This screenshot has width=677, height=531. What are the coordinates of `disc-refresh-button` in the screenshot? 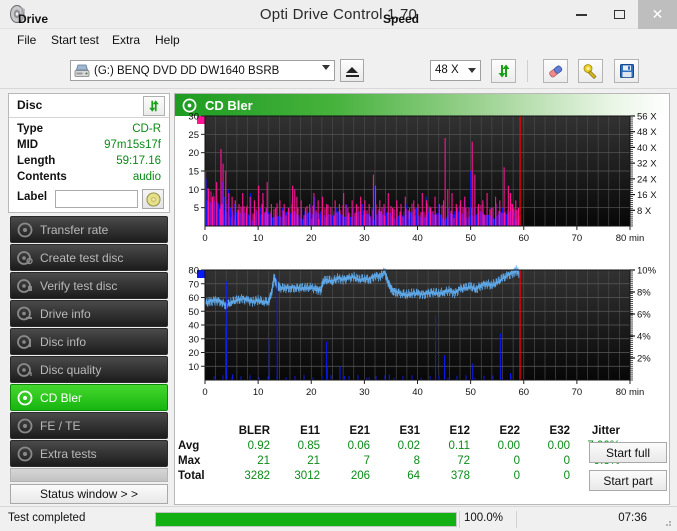 It's located at (154, 106).